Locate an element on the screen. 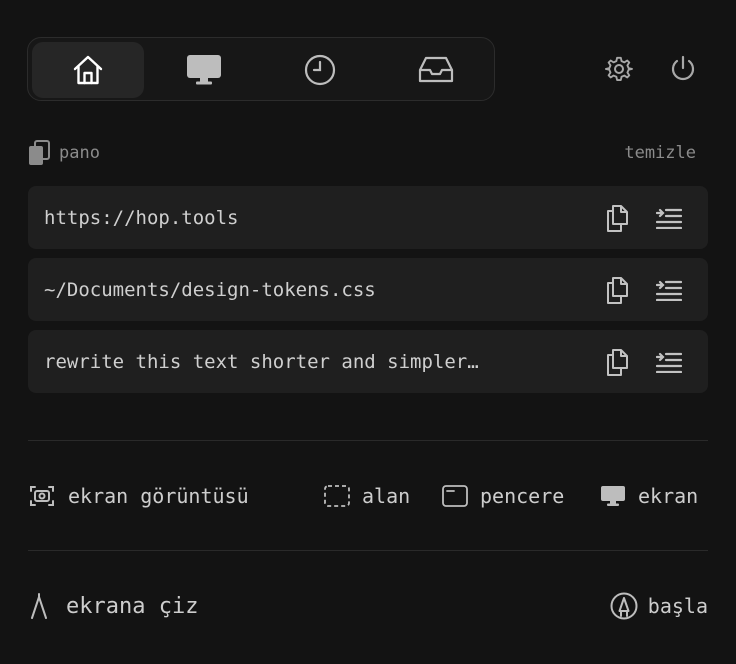 The image size is (736, 664). home-icon is located at coordinates (88, 70).